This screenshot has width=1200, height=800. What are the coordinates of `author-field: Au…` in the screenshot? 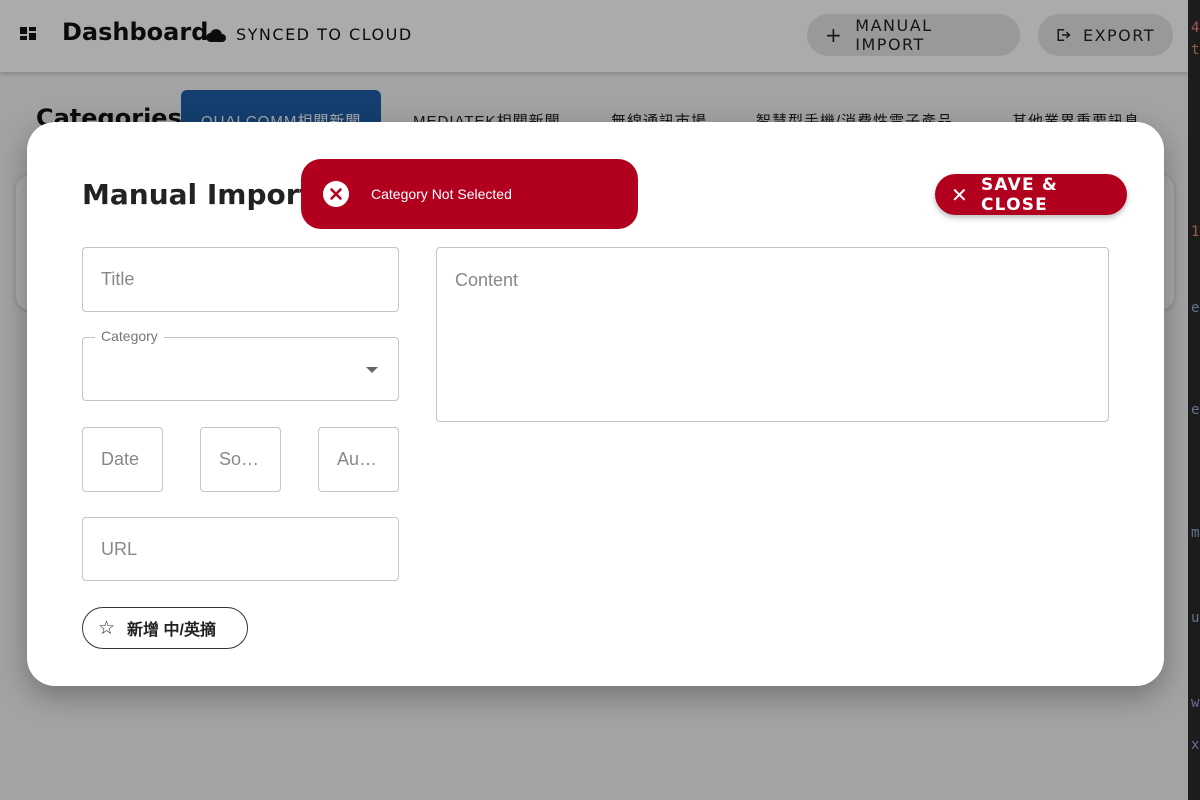 It's located at (358, 459).